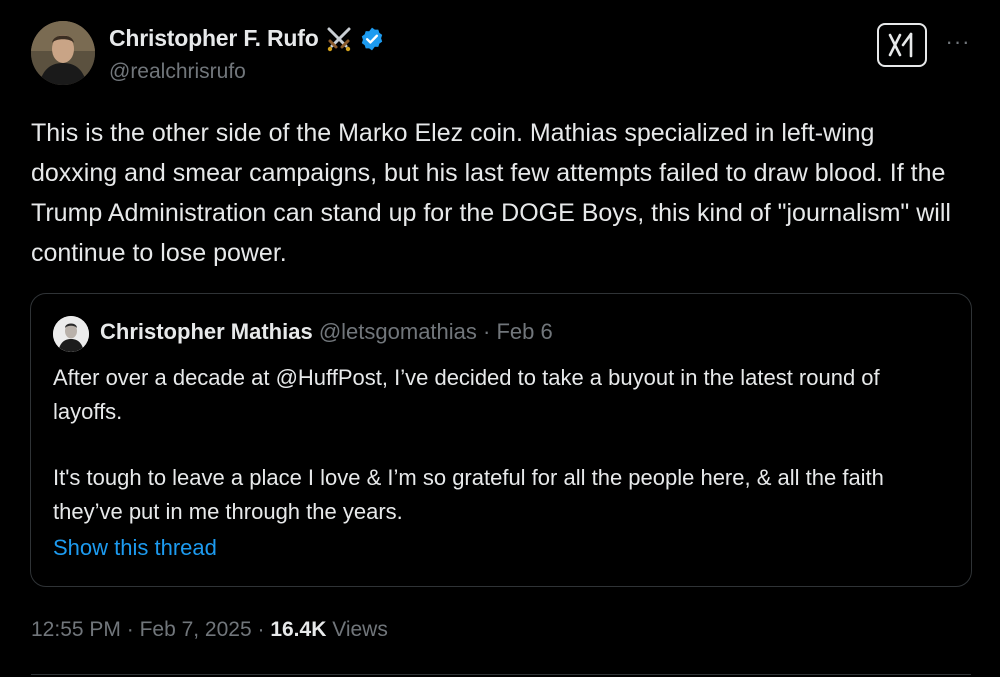  I want to click on more-options-icon: ···, so click(958, 41).